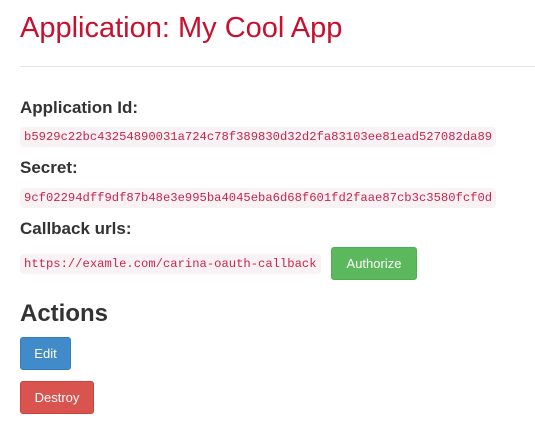  Describe the element at coordinates (170, 264) in the screenshot. I see `callback-url-value: https://examle.com/carina-oauth-callback` at that location.